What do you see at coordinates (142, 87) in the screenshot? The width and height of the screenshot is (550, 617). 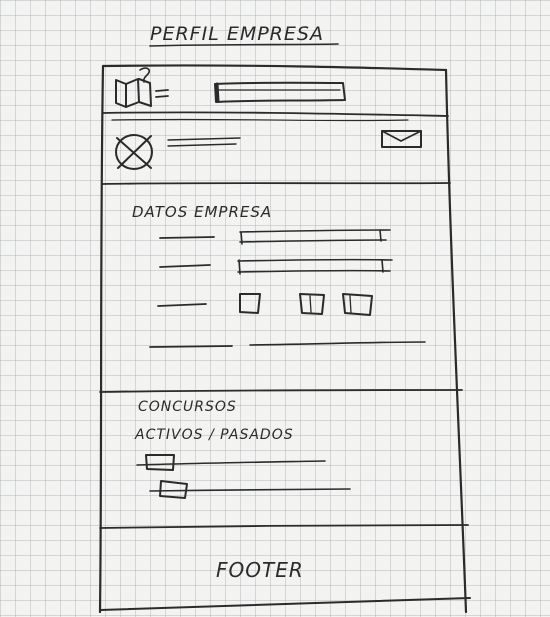 I see `book-logo-icon` at bounding box center [142, 87].